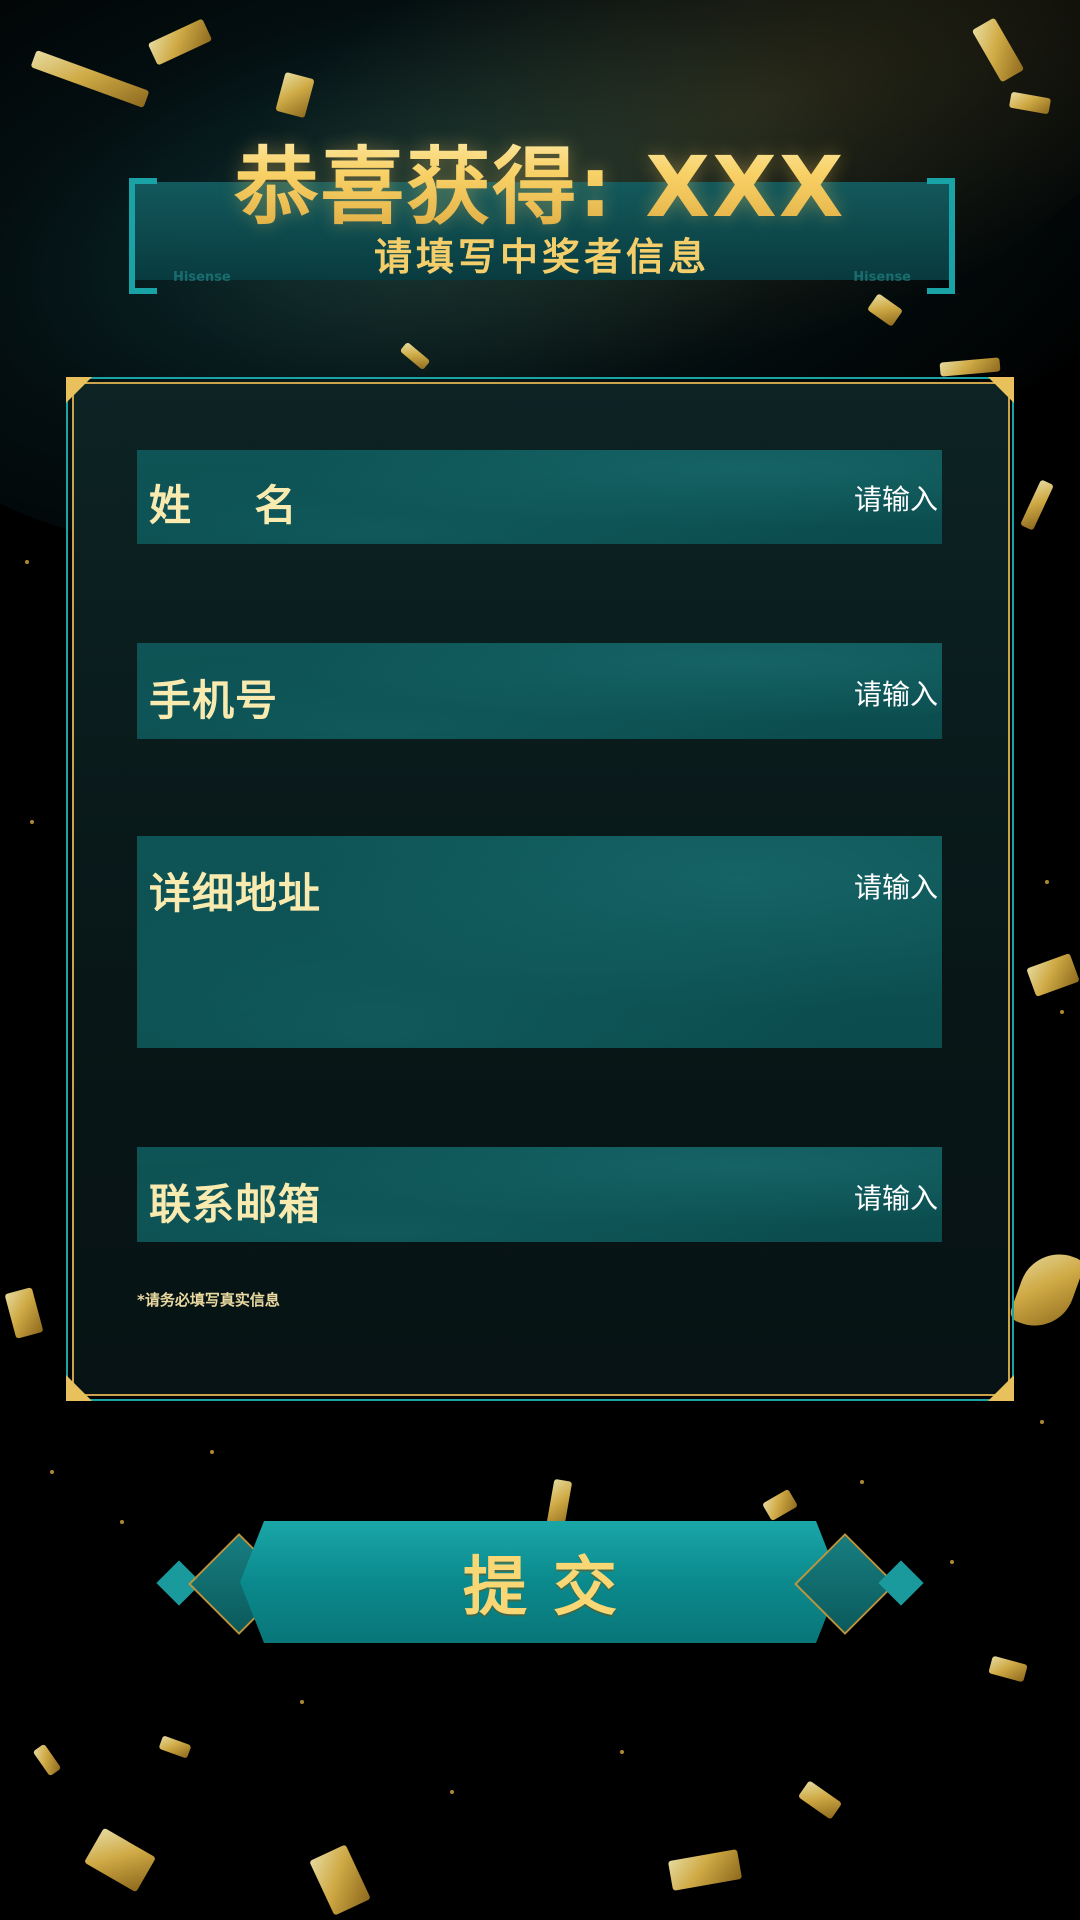 Image resolution: width=1080 pixels, height=1920 pixels. I want to click on phone-field: 手机号, so click(539, 691).